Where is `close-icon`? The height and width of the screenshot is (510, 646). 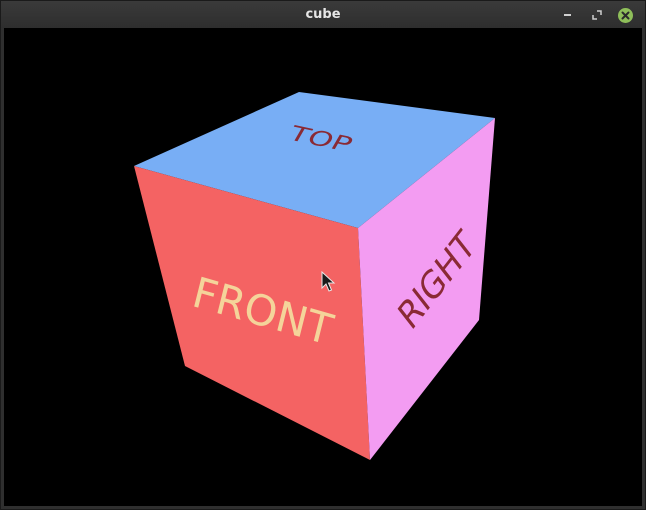 close-icon is located at coordinates (625, 15).